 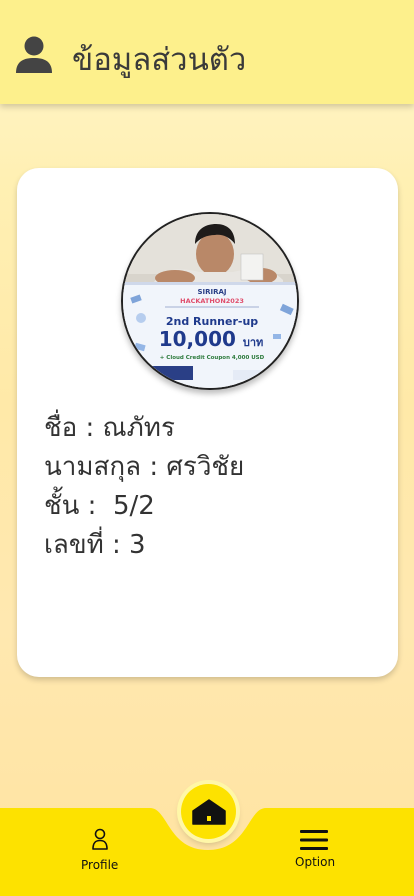 What do you see at coordinates (211, 292) in the screenshot?
I see `svg-text: SIRIRAJ` at bounding box center [211, 292].